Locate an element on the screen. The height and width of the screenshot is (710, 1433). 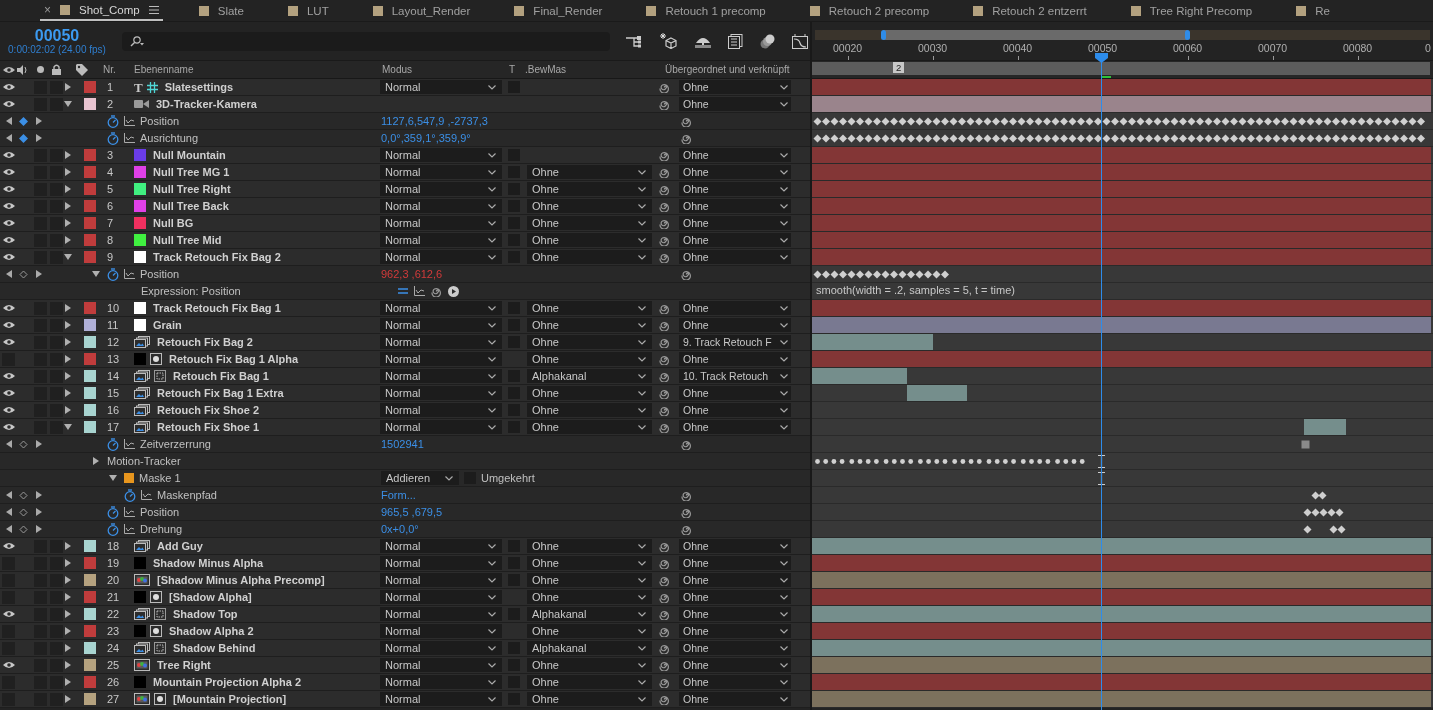
property-value: 0,0°,359,1°,359,9° is located at coordinates (424, 138).